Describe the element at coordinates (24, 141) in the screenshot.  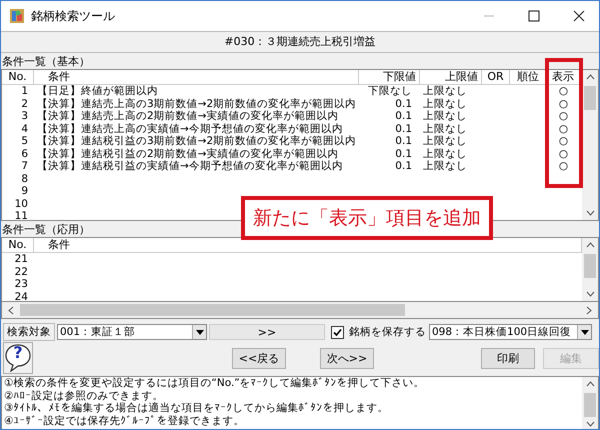
I see `table-cell-text: 5` at that location.